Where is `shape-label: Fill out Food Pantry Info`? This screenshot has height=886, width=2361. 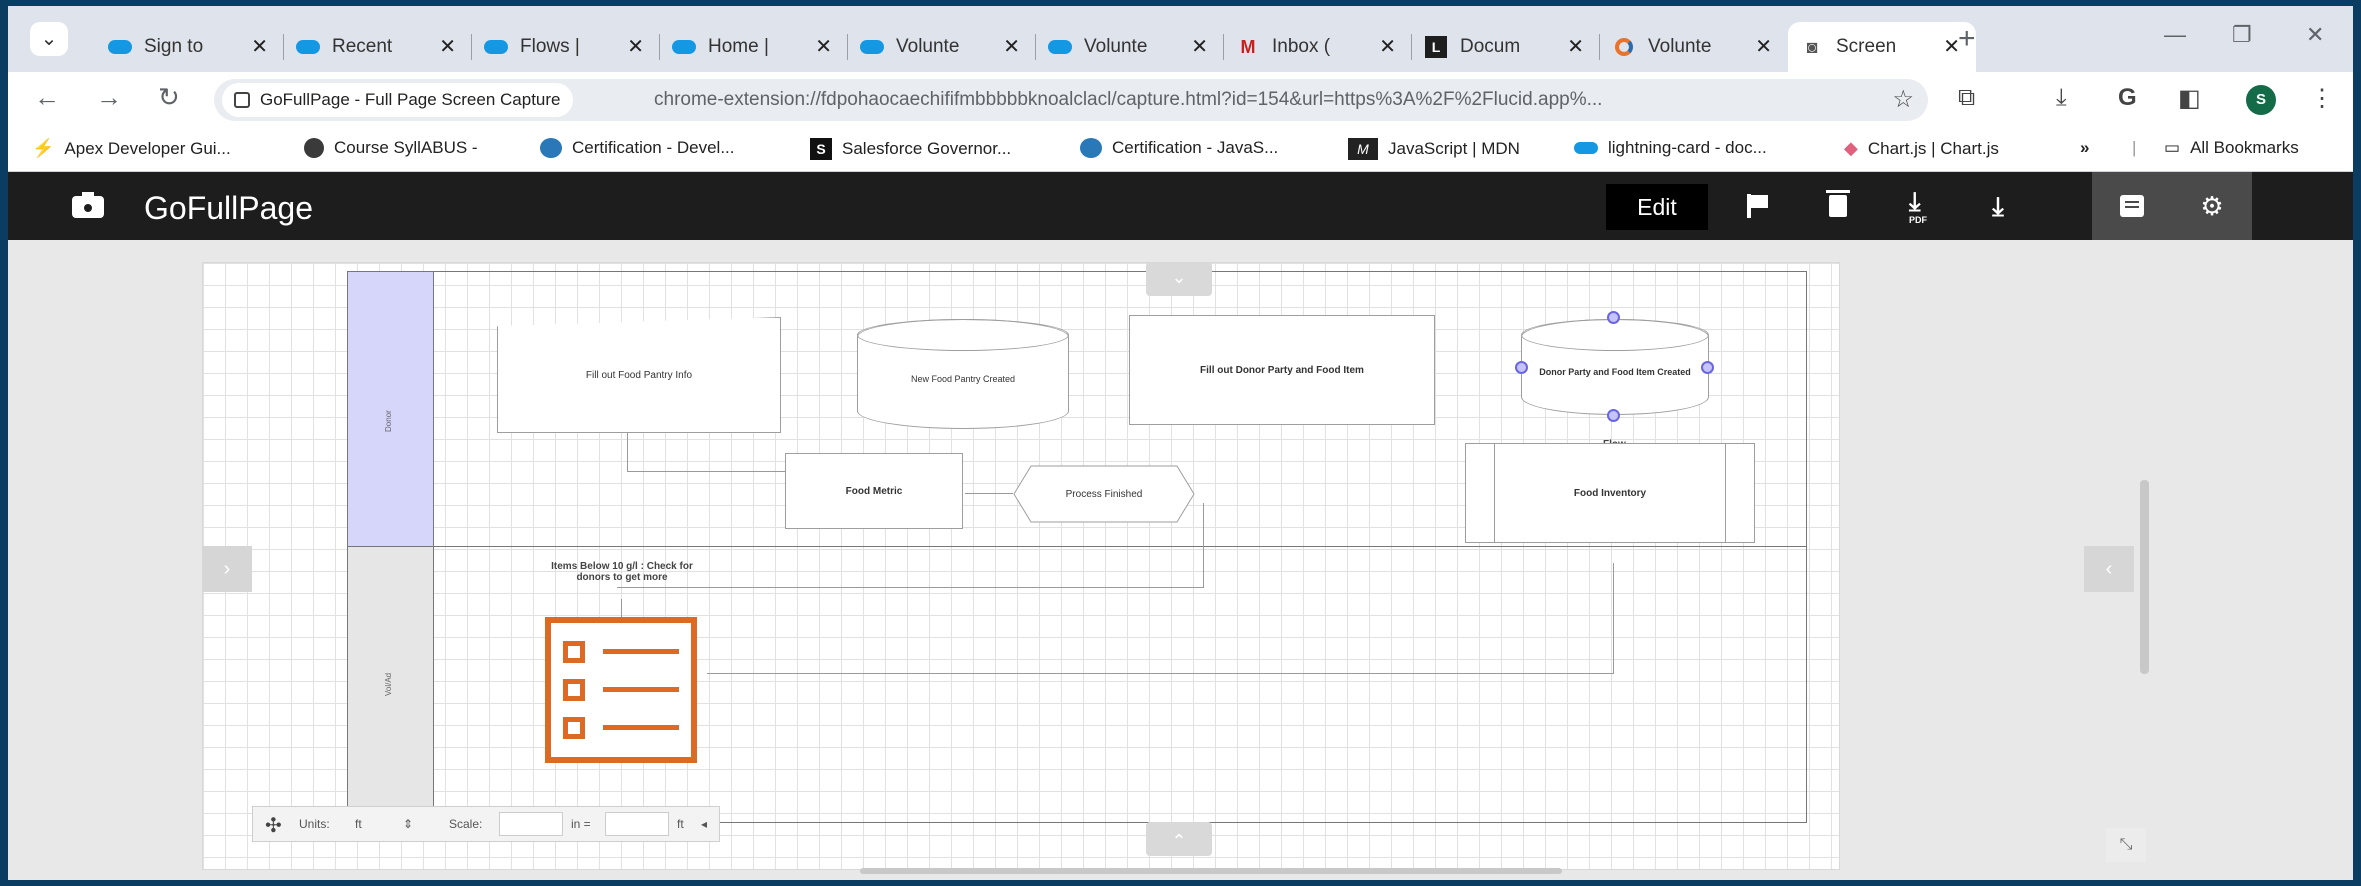
shape-label: Fill out Food Pantry Info is located at coordinates (639, 375).